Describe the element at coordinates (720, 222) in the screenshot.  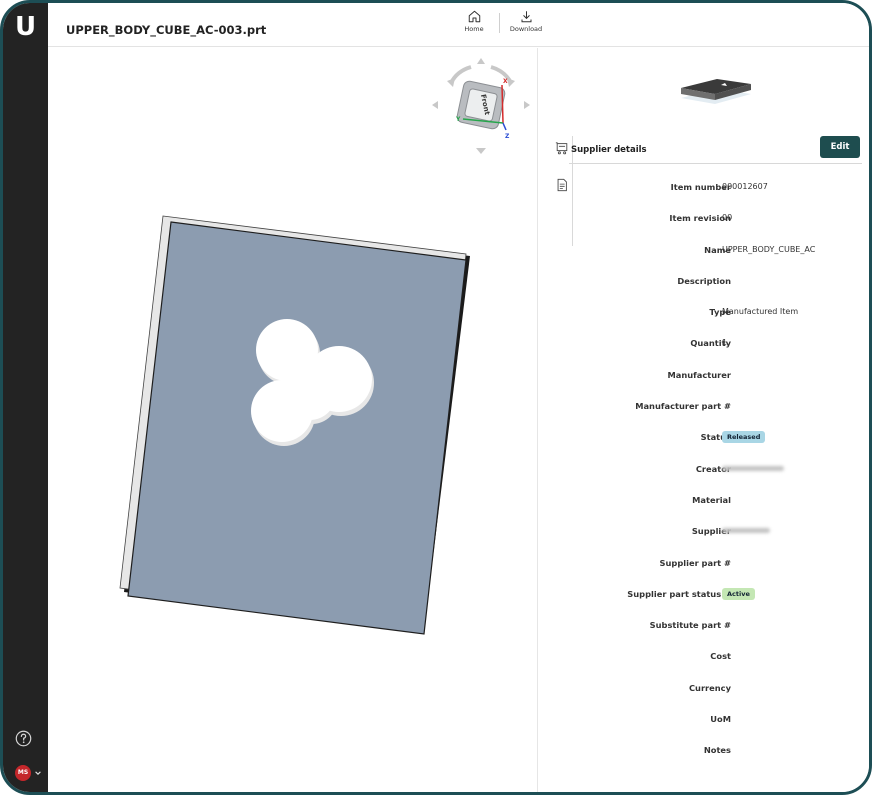
I see `detail-row: Item revision 00` at that location.